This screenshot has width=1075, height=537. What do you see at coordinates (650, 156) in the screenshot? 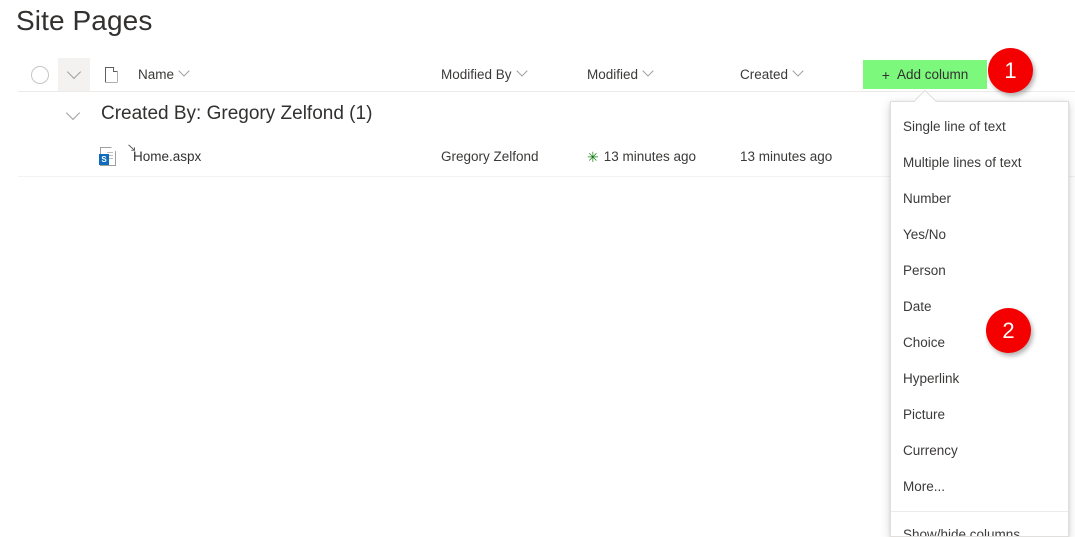
I see `cell-modified-value: 13 minutes ago` at bounding box center [650, 156].